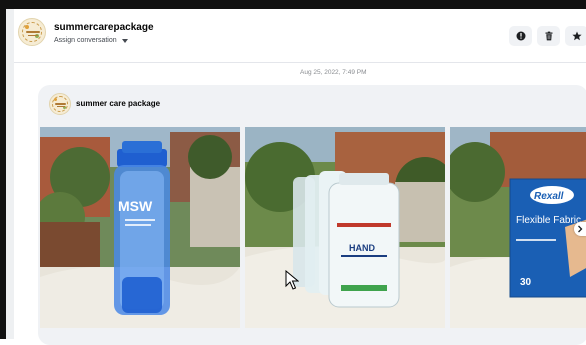 This screenshot has height=345, width=586. I want to click on assign-conversation-label: Assign conversation, so click(85, 40).